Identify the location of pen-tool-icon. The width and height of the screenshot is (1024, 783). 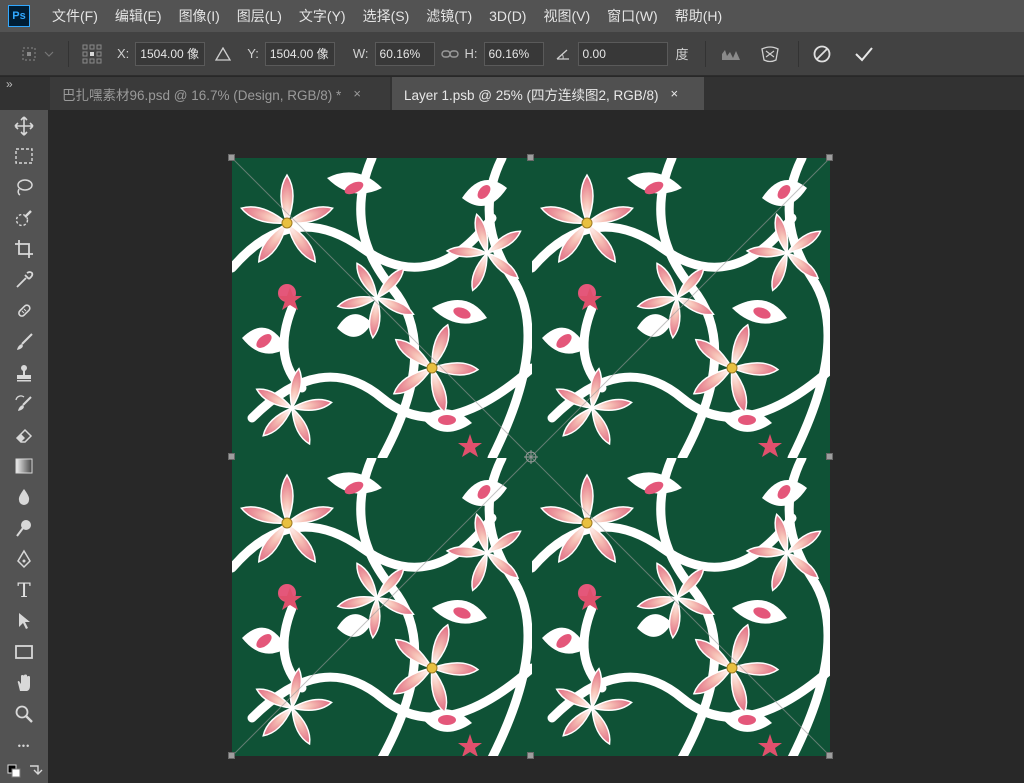
(24, 559).